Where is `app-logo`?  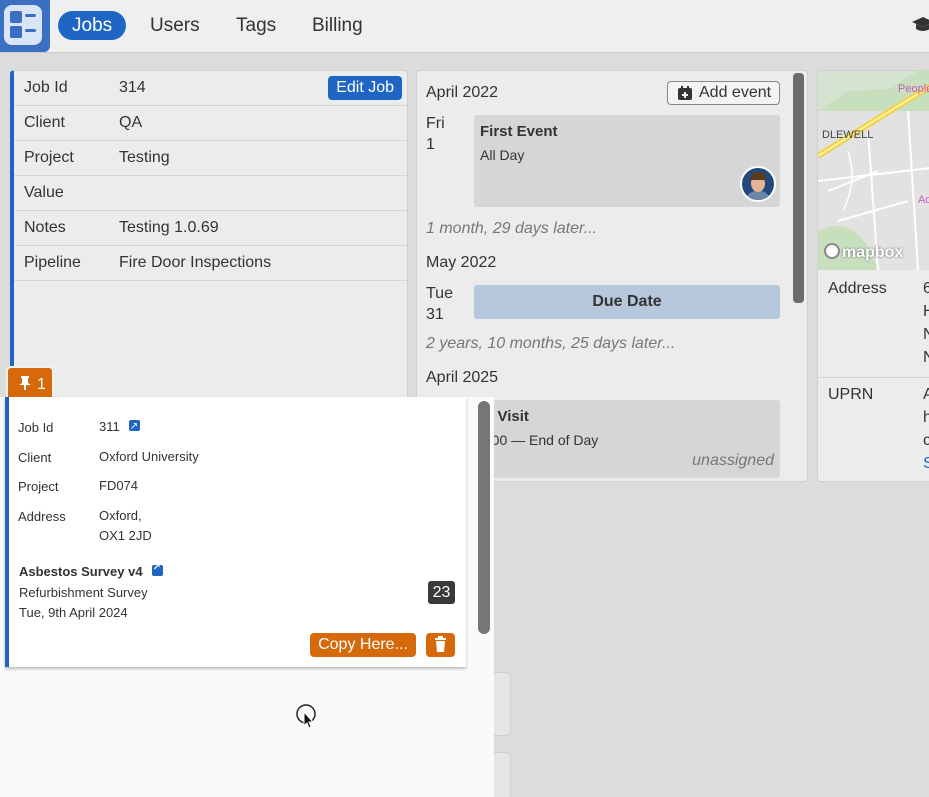 app-logo is located at coordinates (25, 26).